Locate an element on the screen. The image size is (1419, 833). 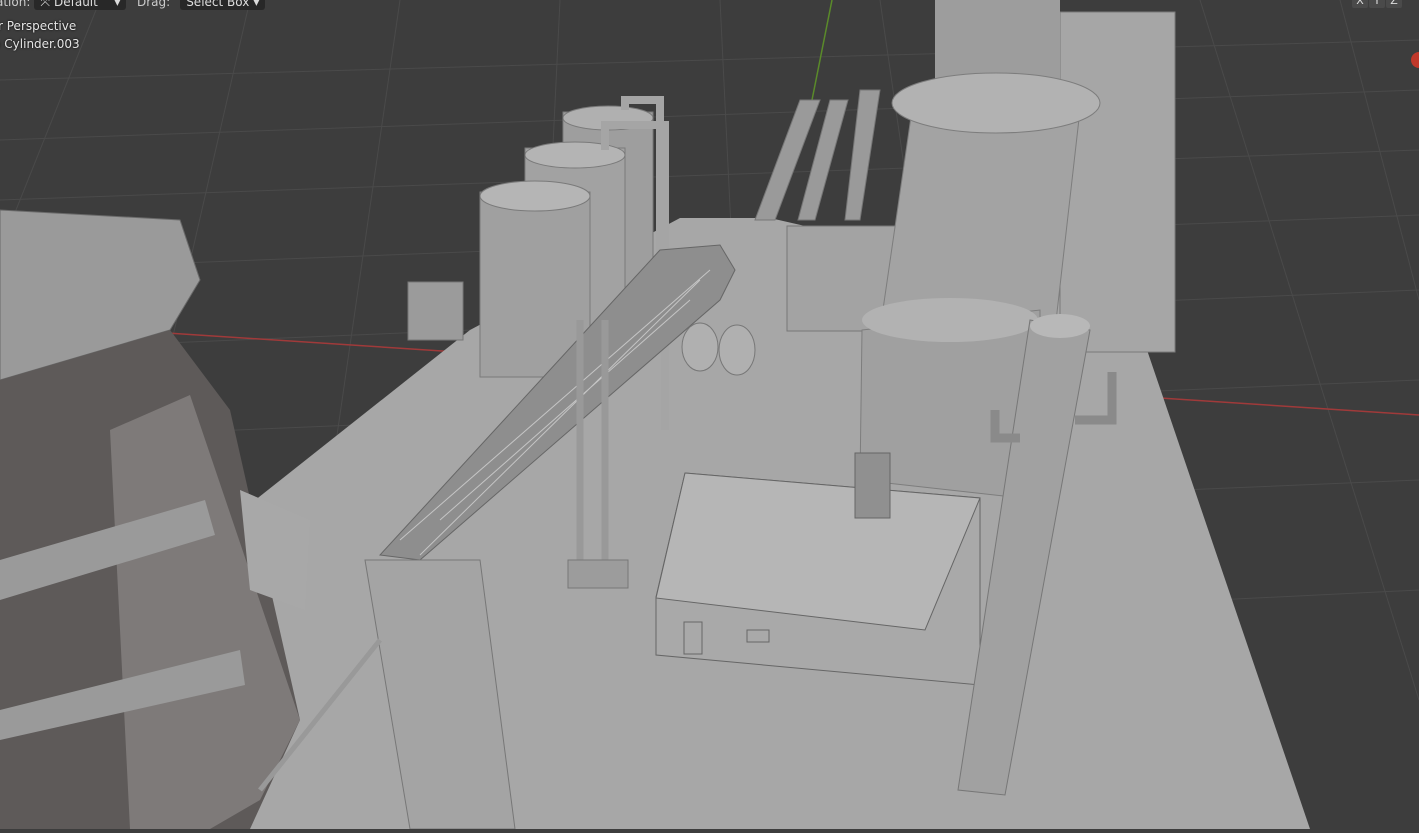
drag-dropdown: Select Box ▾ is located at coordinates (223, 5).